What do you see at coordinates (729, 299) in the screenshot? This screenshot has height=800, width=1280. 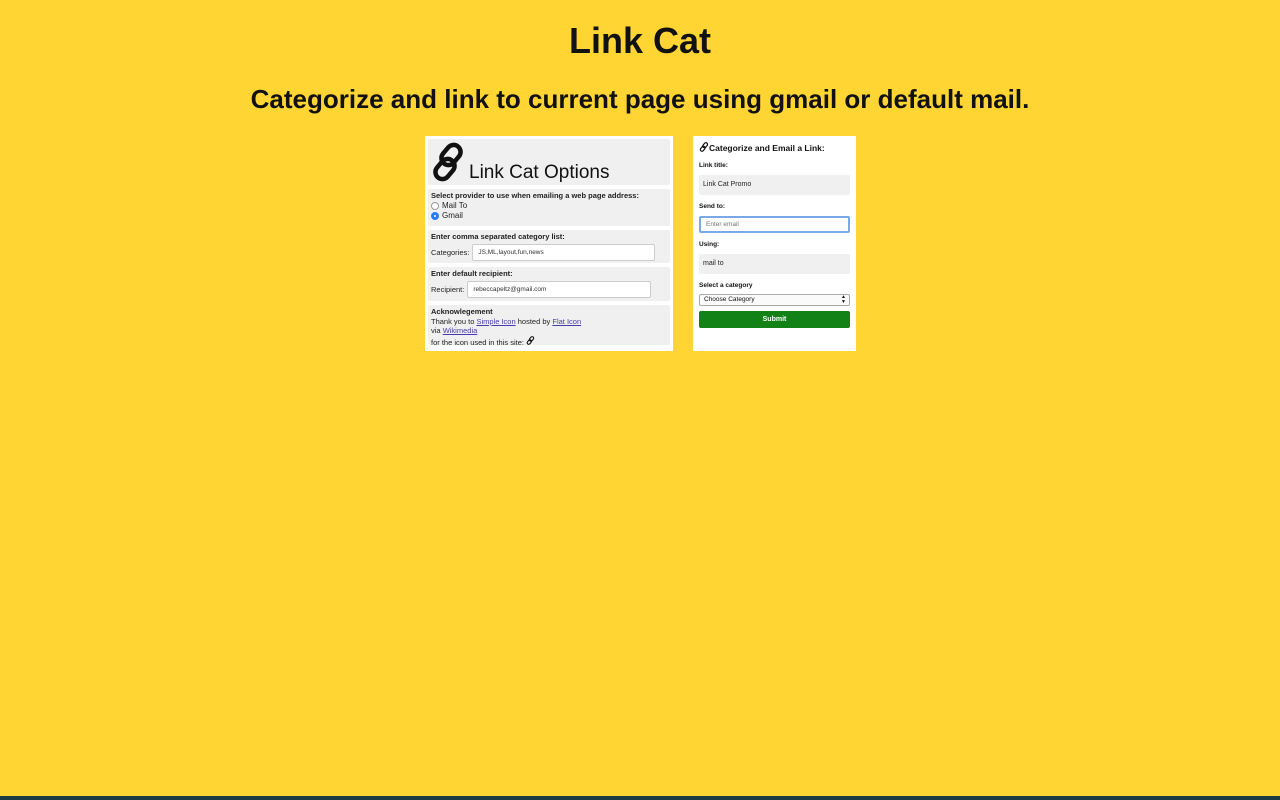 I see `category-select-value: Choose Category` at bounding box center [729, 299].